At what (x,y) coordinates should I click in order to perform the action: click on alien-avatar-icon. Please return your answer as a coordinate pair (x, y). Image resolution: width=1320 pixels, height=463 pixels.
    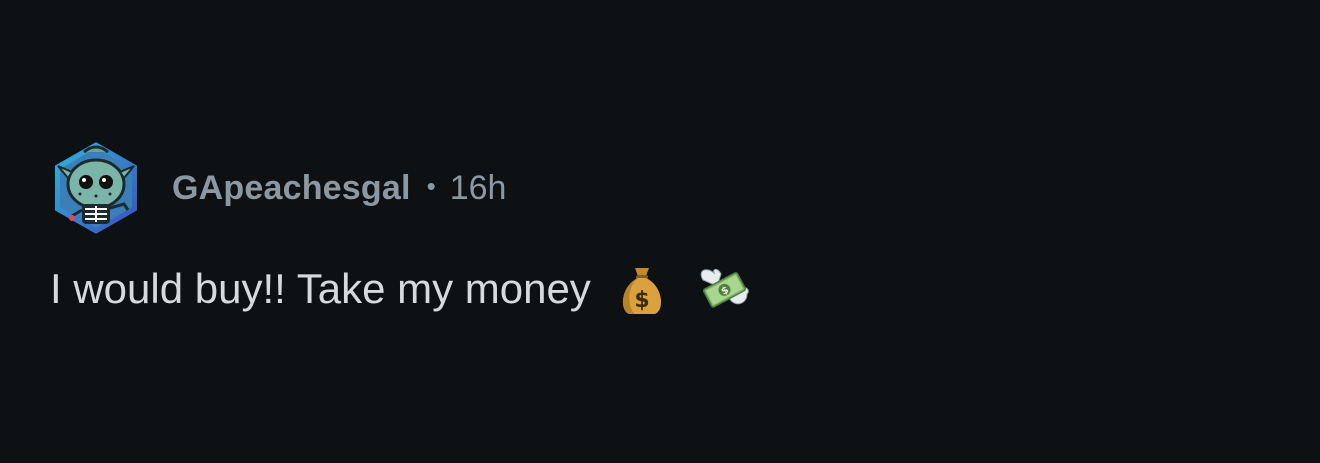
    Looking at the image, I should click on (96, 188).